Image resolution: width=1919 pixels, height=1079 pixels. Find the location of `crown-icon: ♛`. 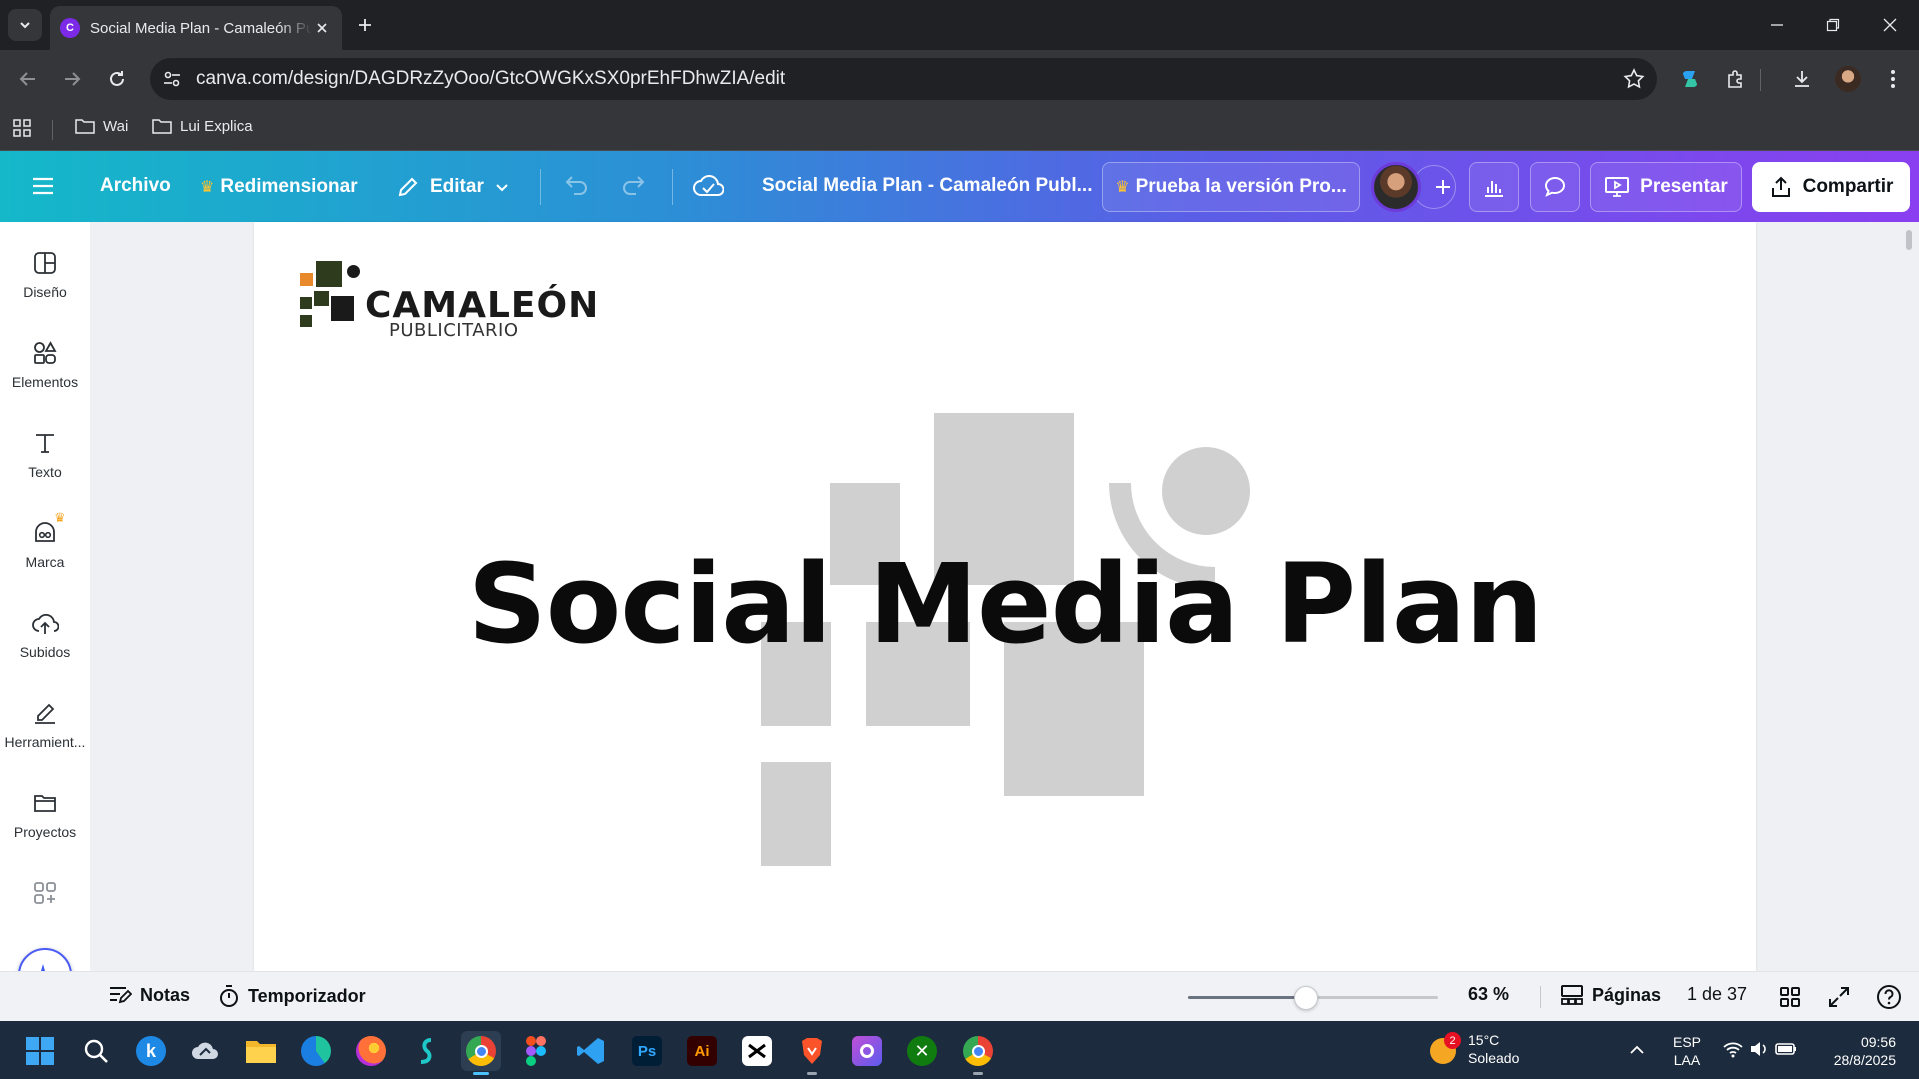

crown-icon: ♛ is located at coordinates (60, 517).